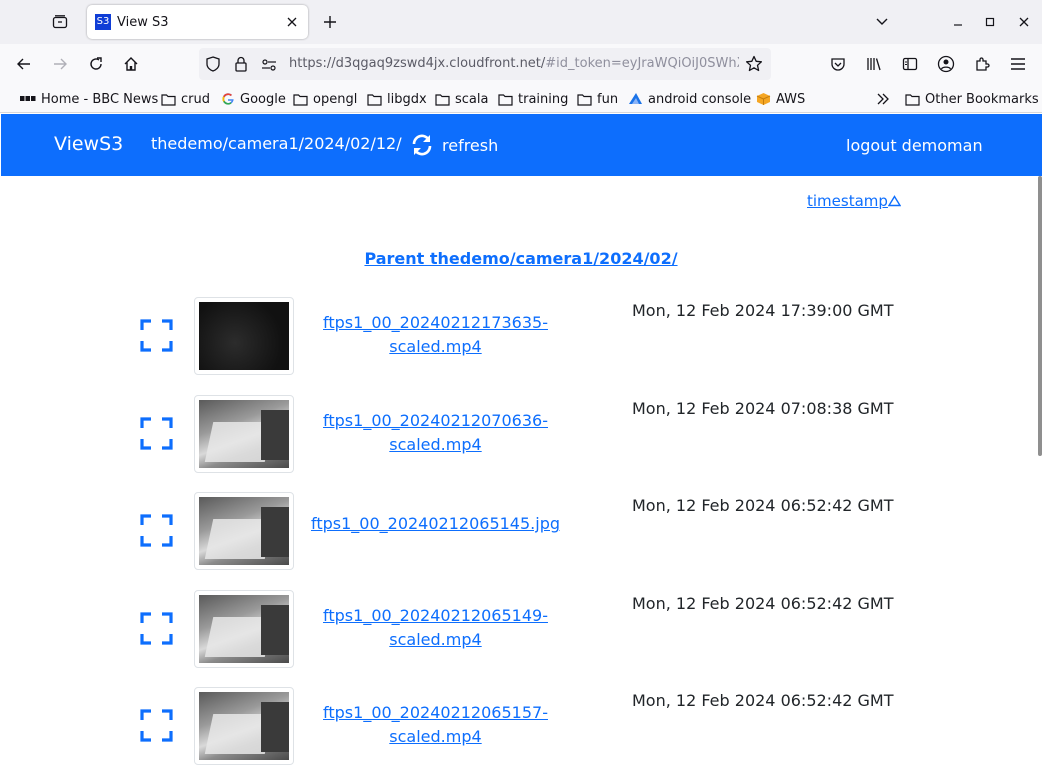  What do you see at coordinates (435, 433) in the screenshot?
I see `file-link: ftps1_00_20240212070636-scaled.mp4` at bounding box center [435, 433].